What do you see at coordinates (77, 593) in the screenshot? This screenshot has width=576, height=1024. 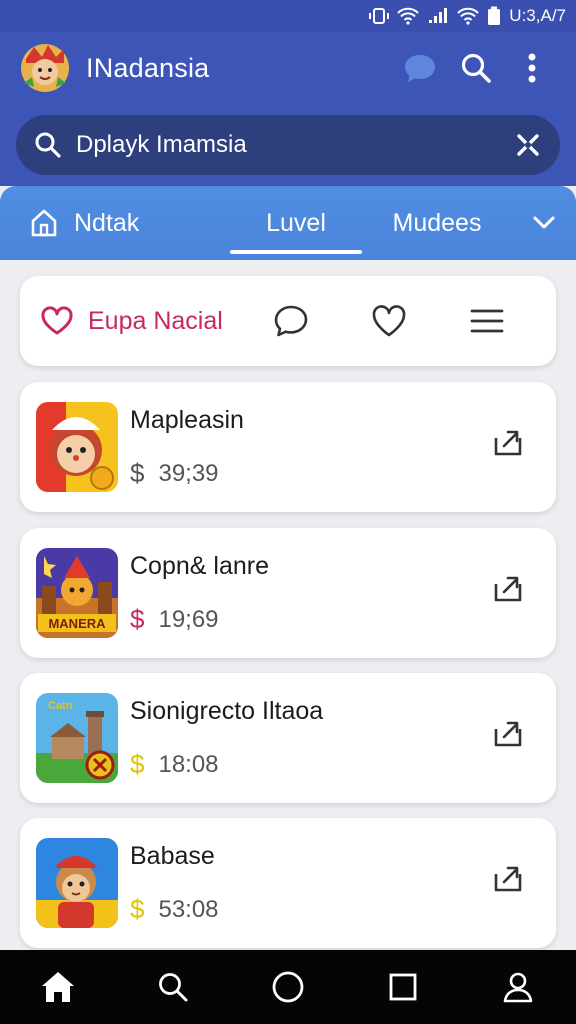 I see `game-thumbnail: MANERA` at bounding box center [77, 593].